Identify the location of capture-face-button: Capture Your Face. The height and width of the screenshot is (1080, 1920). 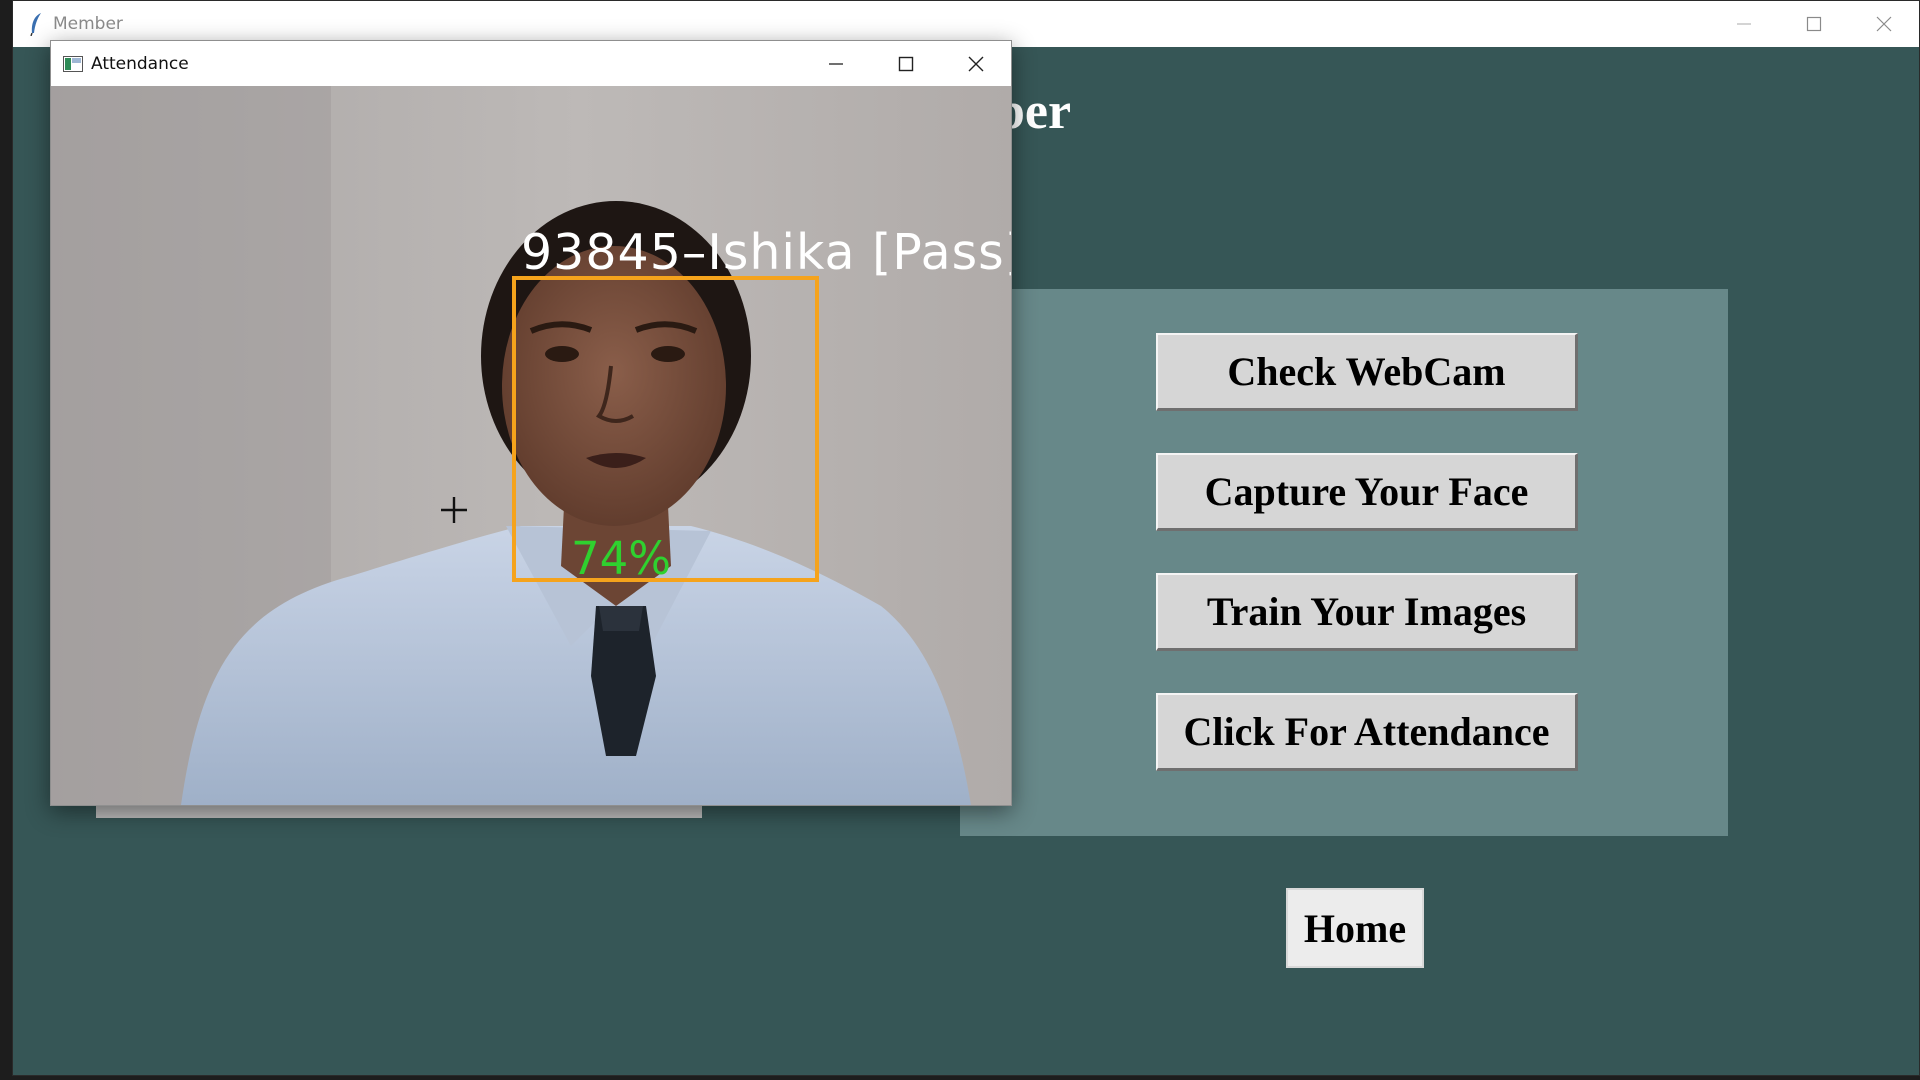
(1367, 492).